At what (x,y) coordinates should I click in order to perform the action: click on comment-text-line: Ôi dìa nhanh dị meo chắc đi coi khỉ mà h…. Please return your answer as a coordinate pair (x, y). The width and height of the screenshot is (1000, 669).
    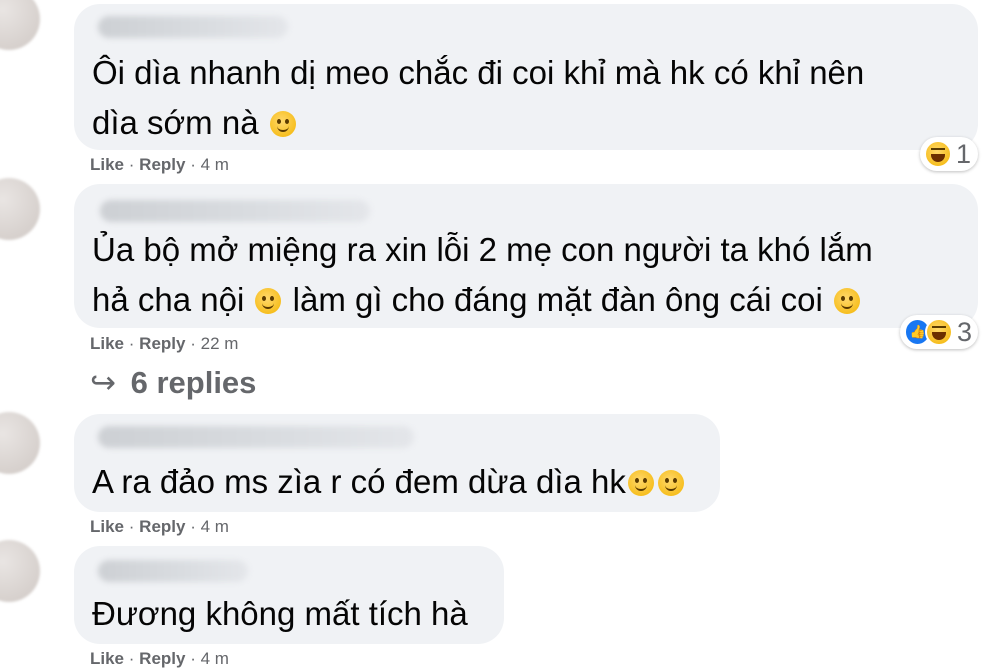
    Looking at the image, I should click on (478, 72).